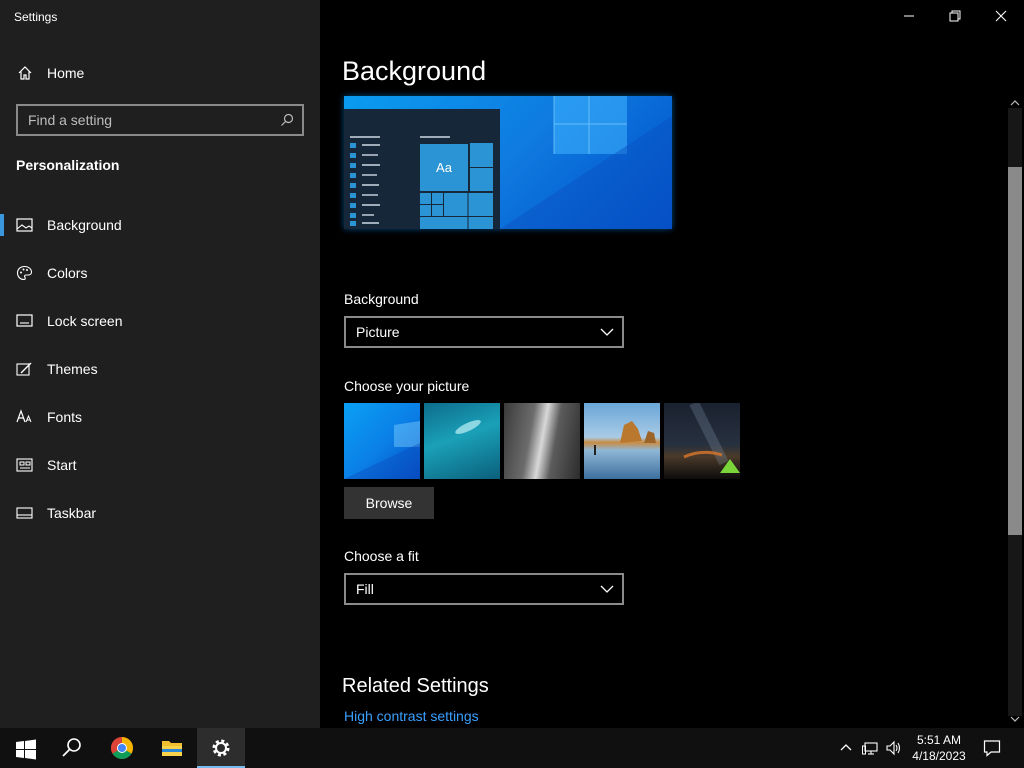 The image size is (1024, 768). I want to click on high-contrast-settings-link: High contrast settings, so click(411, 716).